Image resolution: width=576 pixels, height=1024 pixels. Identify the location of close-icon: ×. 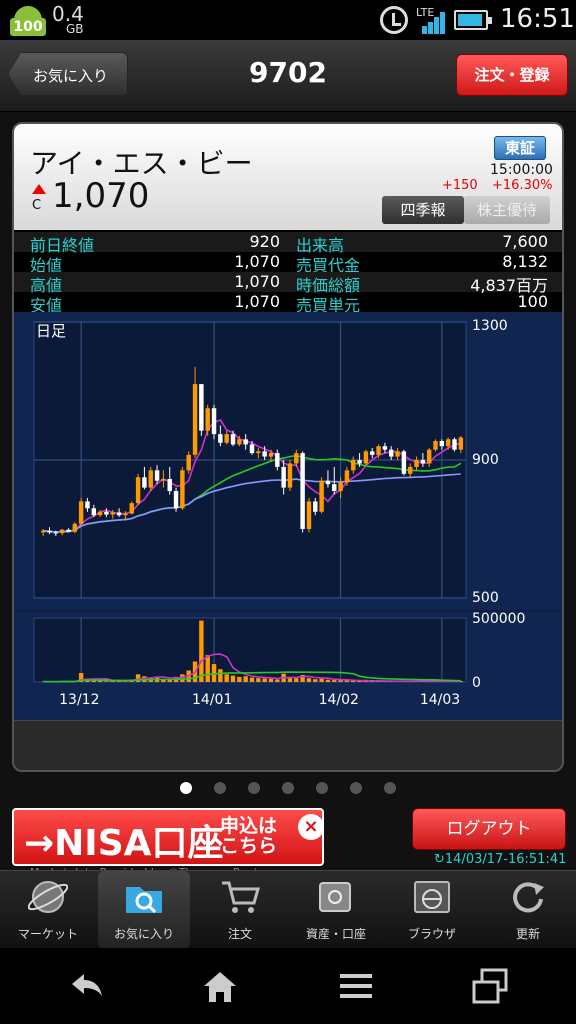
(311, 827).